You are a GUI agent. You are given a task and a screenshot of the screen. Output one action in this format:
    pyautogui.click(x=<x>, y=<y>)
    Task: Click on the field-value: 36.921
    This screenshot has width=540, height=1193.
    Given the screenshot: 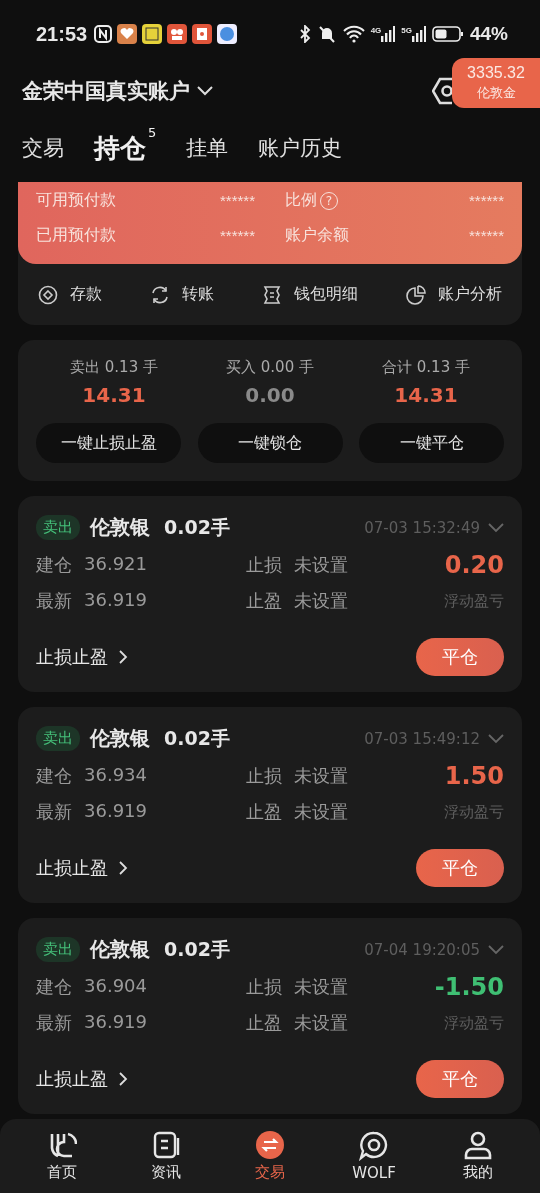 What is the action you would take?
    pyautogui.click(x=115, y=564)
    